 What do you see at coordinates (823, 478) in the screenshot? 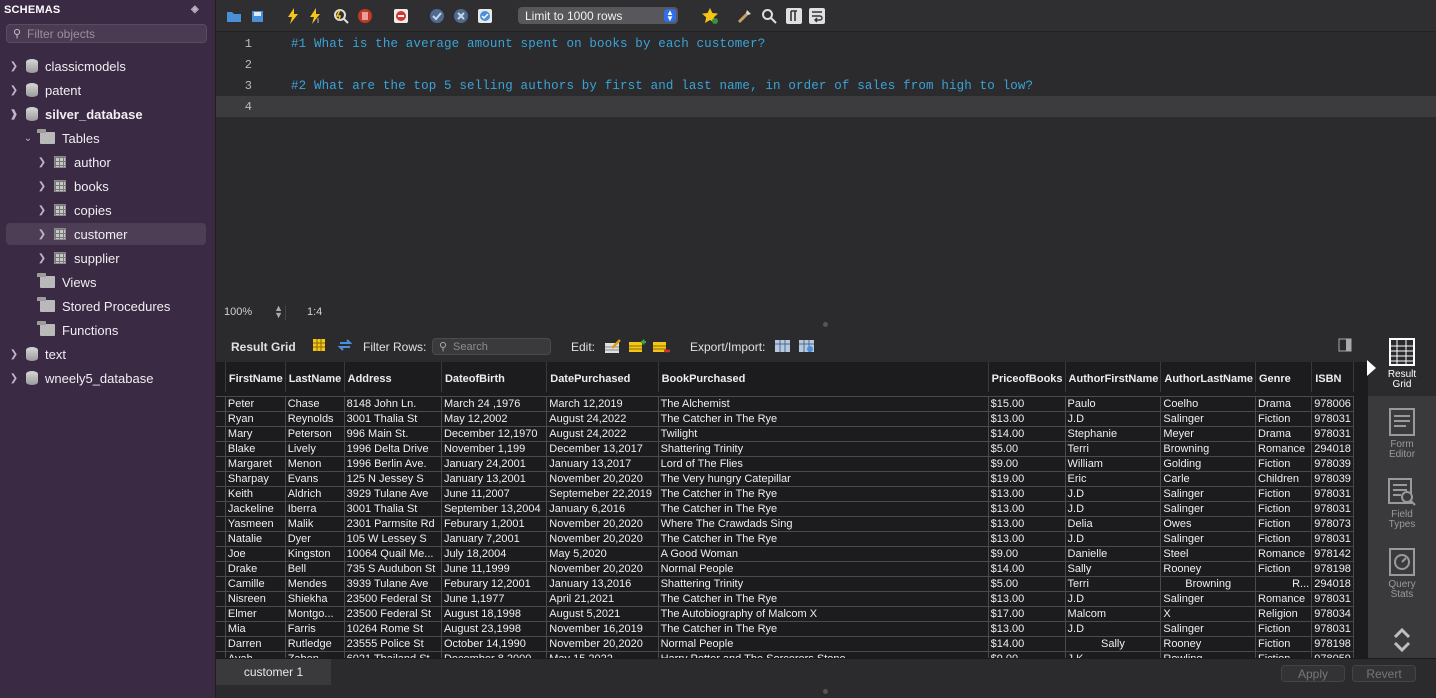
I see `table-cell: The Very hungry Catepillar` at bounding box center [823, 478].